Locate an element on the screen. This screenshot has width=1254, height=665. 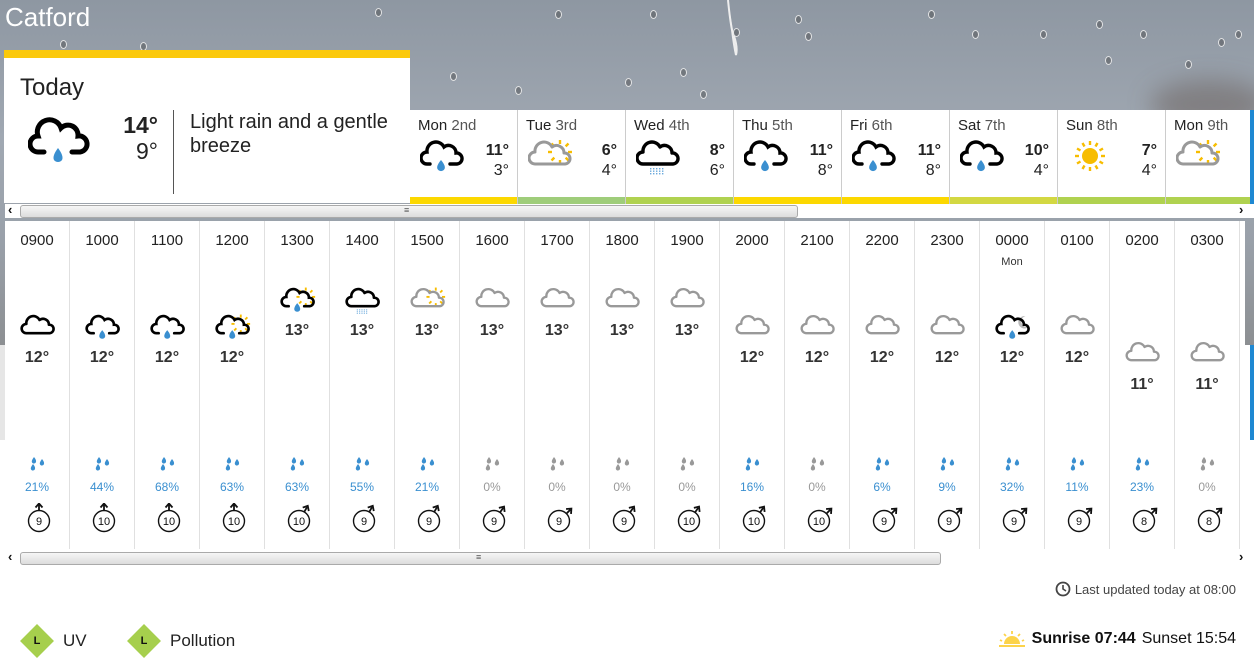
day-high-temp: 7° is located at coordinates (1149, 151).